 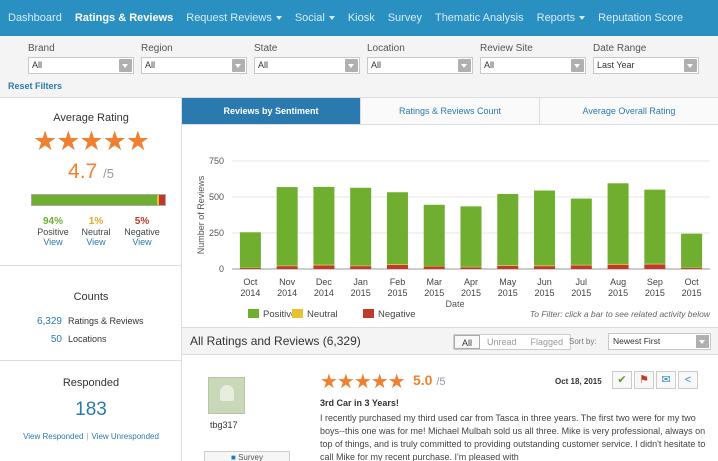 I want to click on count-reviews-value: 6,329, so click(x=31, y=321).